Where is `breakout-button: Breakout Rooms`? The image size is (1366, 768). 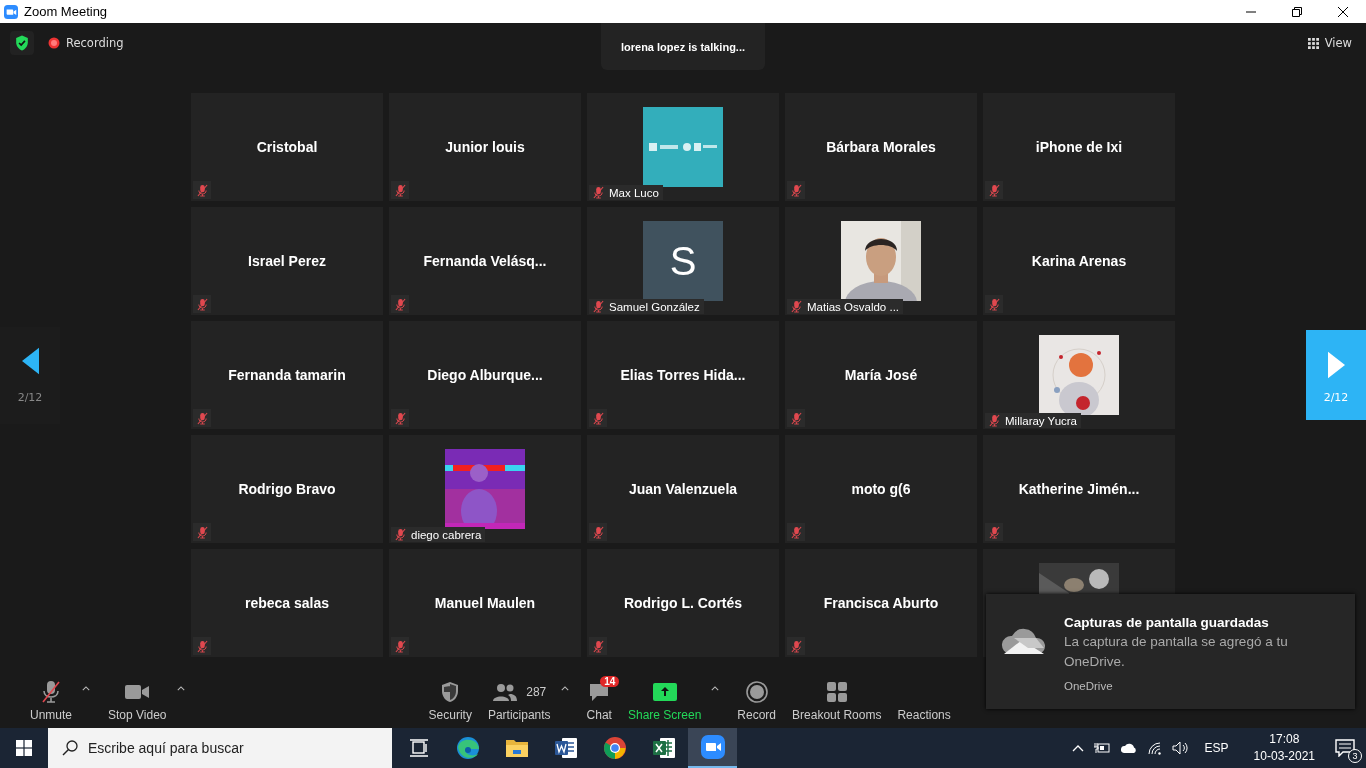
breakout-button: Breakout Rooms is located at coordinates (837, 696).